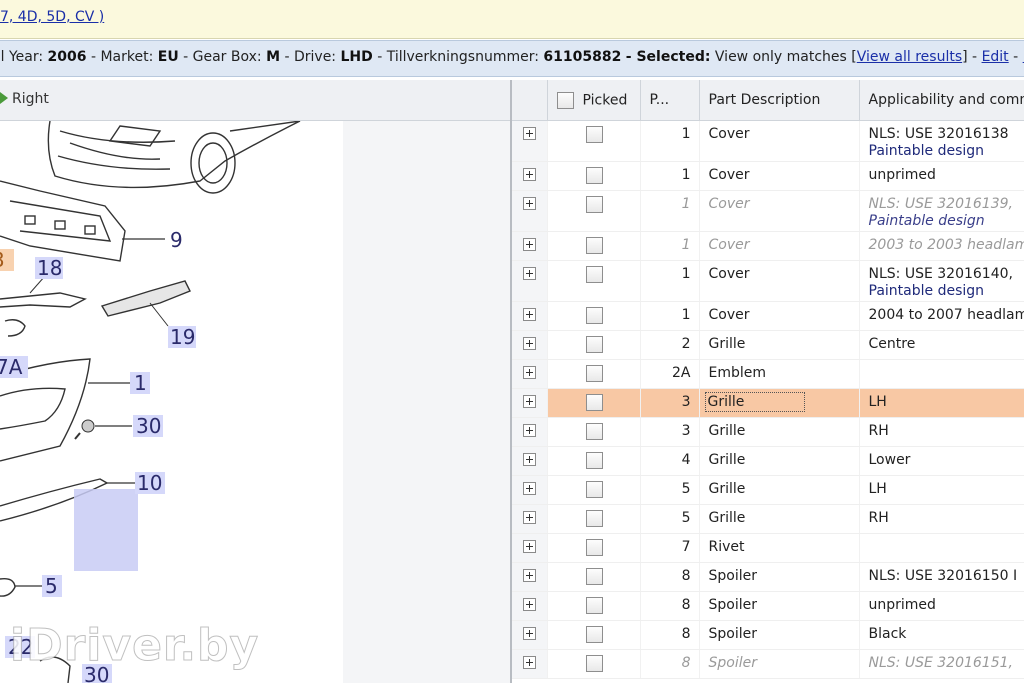 The image size is (1024, 683). What do you see at coordinates (565, 100) in the screenshot?
I see `select-all-checkbox` at bounding box center [565, 100].